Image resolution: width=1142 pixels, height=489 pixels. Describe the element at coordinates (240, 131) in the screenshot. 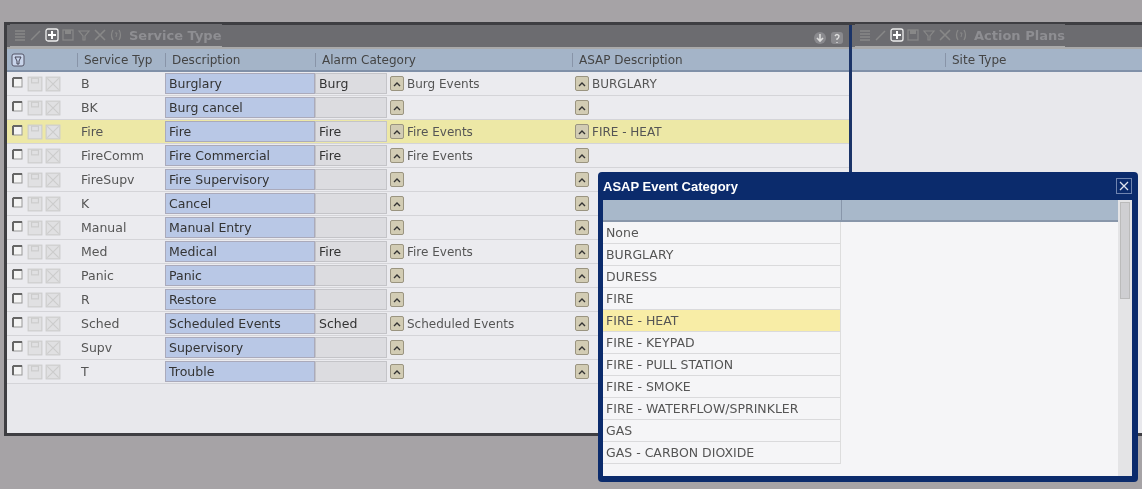

I see `description-field: Fire` at that location.